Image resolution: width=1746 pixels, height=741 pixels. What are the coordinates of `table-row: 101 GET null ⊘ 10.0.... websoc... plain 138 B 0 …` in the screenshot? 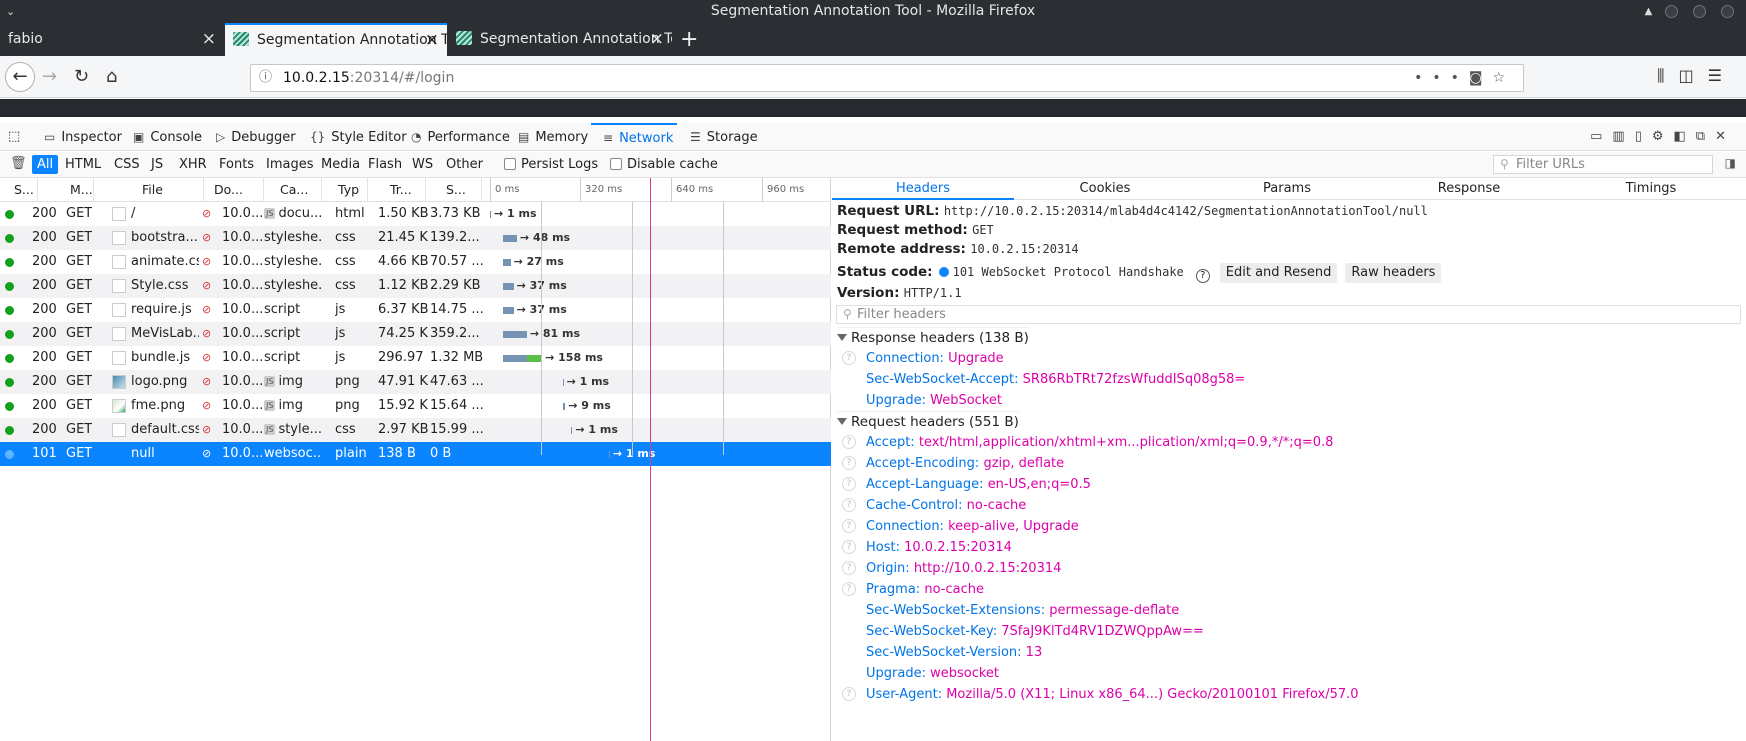 It's located at (415, 454).